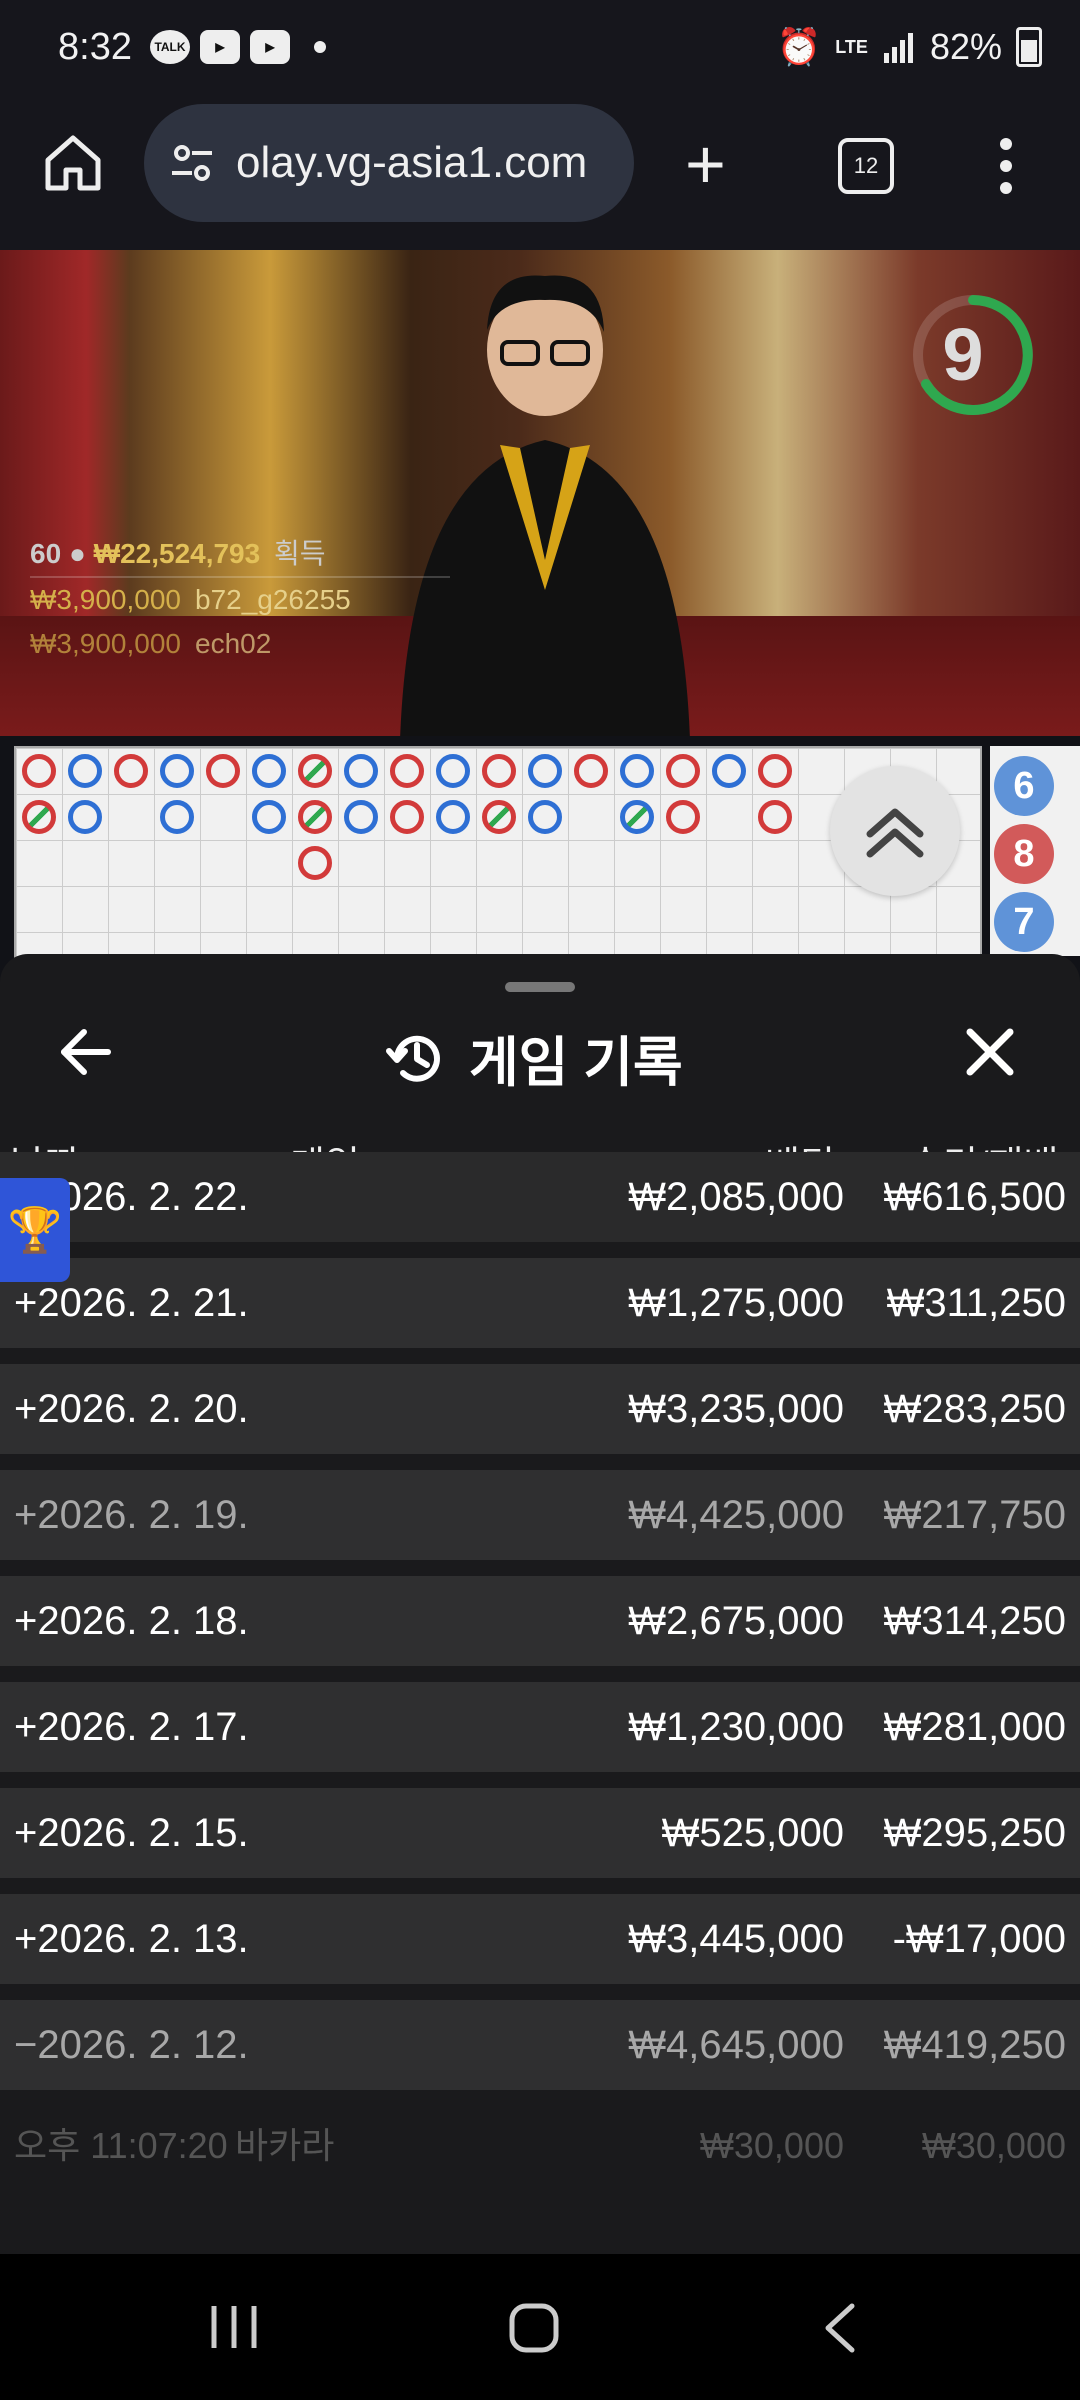  Describe the element at coordinates (965, 46) in the screenshot. I see `battery-percent: 82%` at that location.